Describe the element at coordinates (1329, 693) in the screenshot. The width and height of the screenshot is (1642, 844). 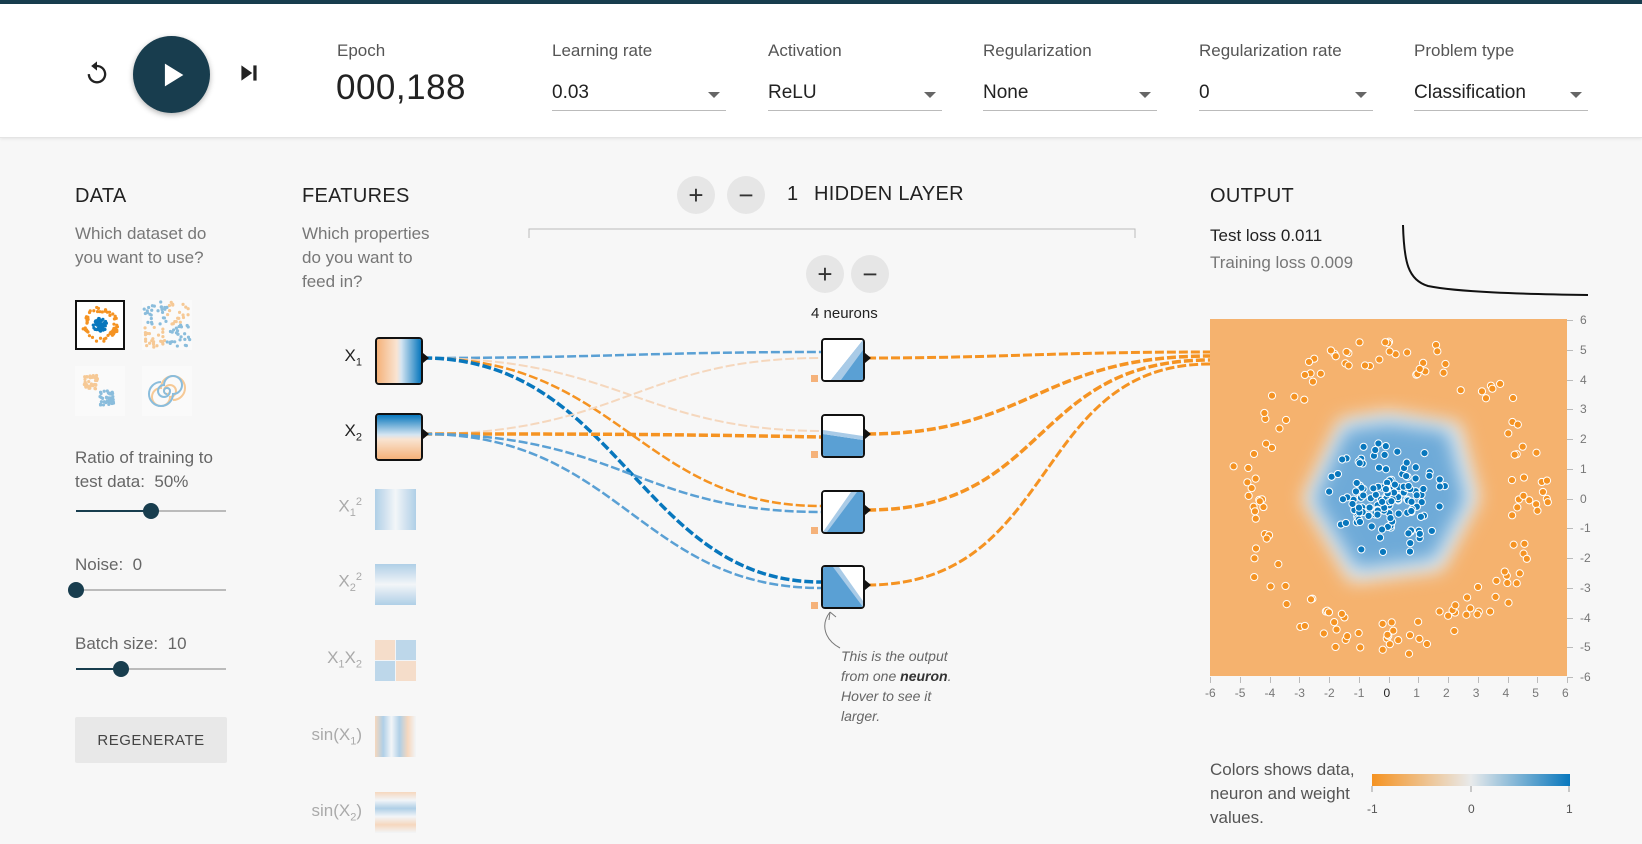
I see `x-tick-label: -2` at that location.